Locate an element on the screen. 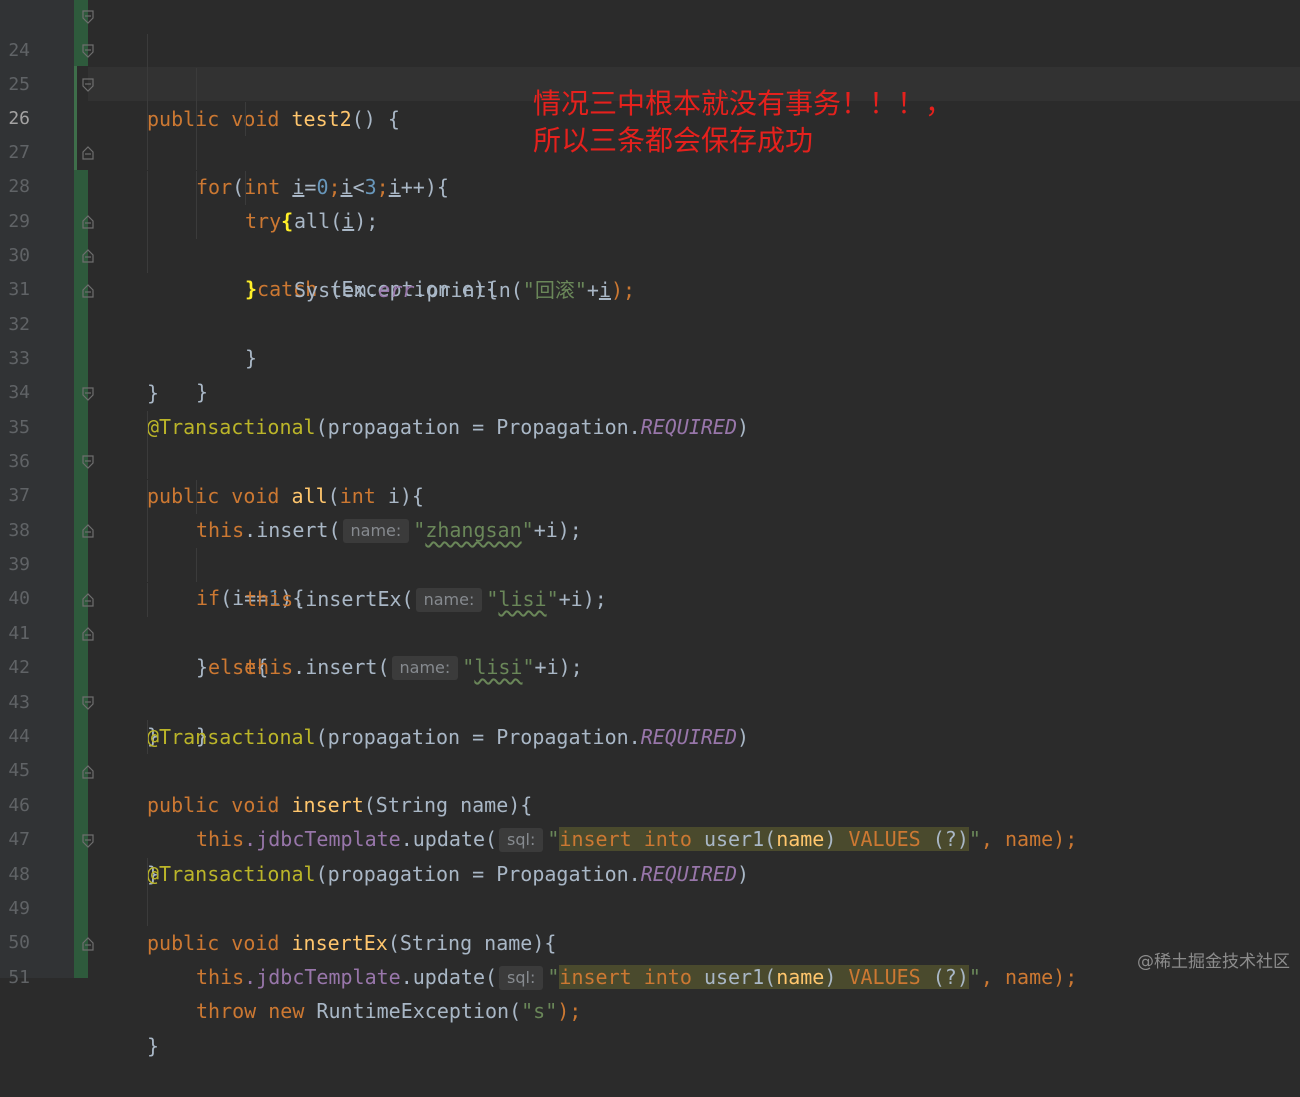 The image size is (1300, 1097). code-line: 35 public void all(int i){ is located at coordinates (650, 442).